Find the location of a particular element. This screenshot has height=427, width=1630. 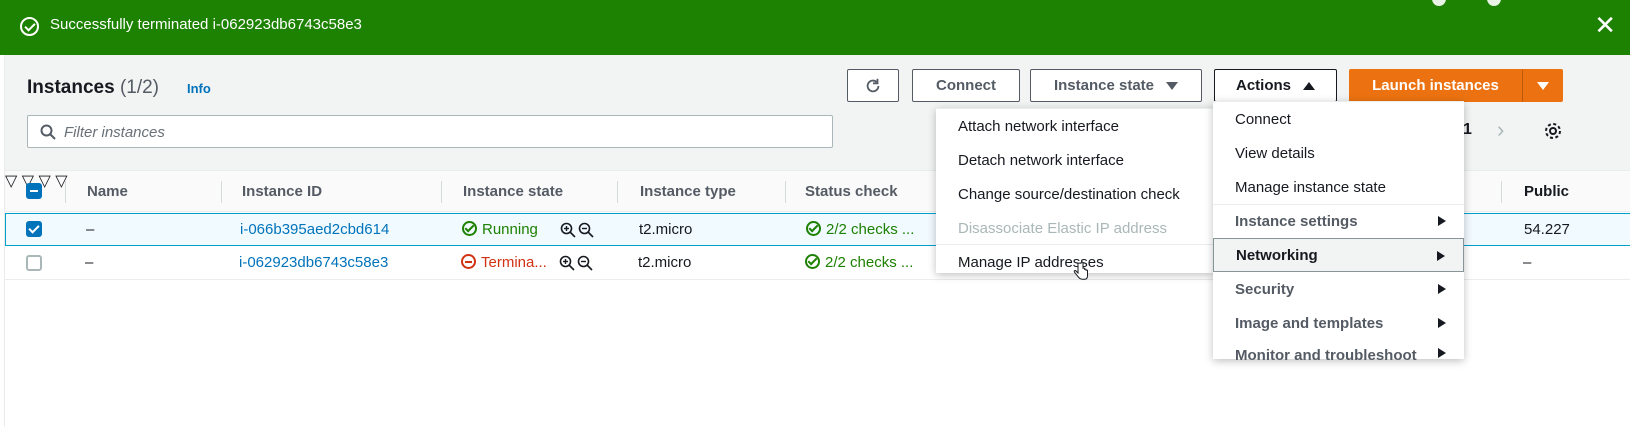

cell-instance-id: i-062923db6743c58e3 is located at coordinates (313, 262).